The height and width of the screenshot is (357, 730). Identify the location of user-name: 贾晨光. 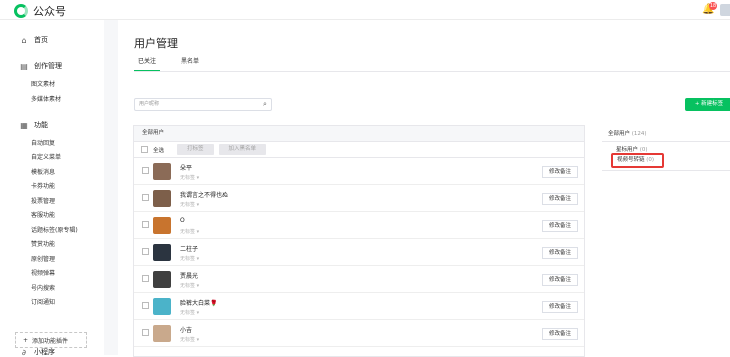
(189, 276).